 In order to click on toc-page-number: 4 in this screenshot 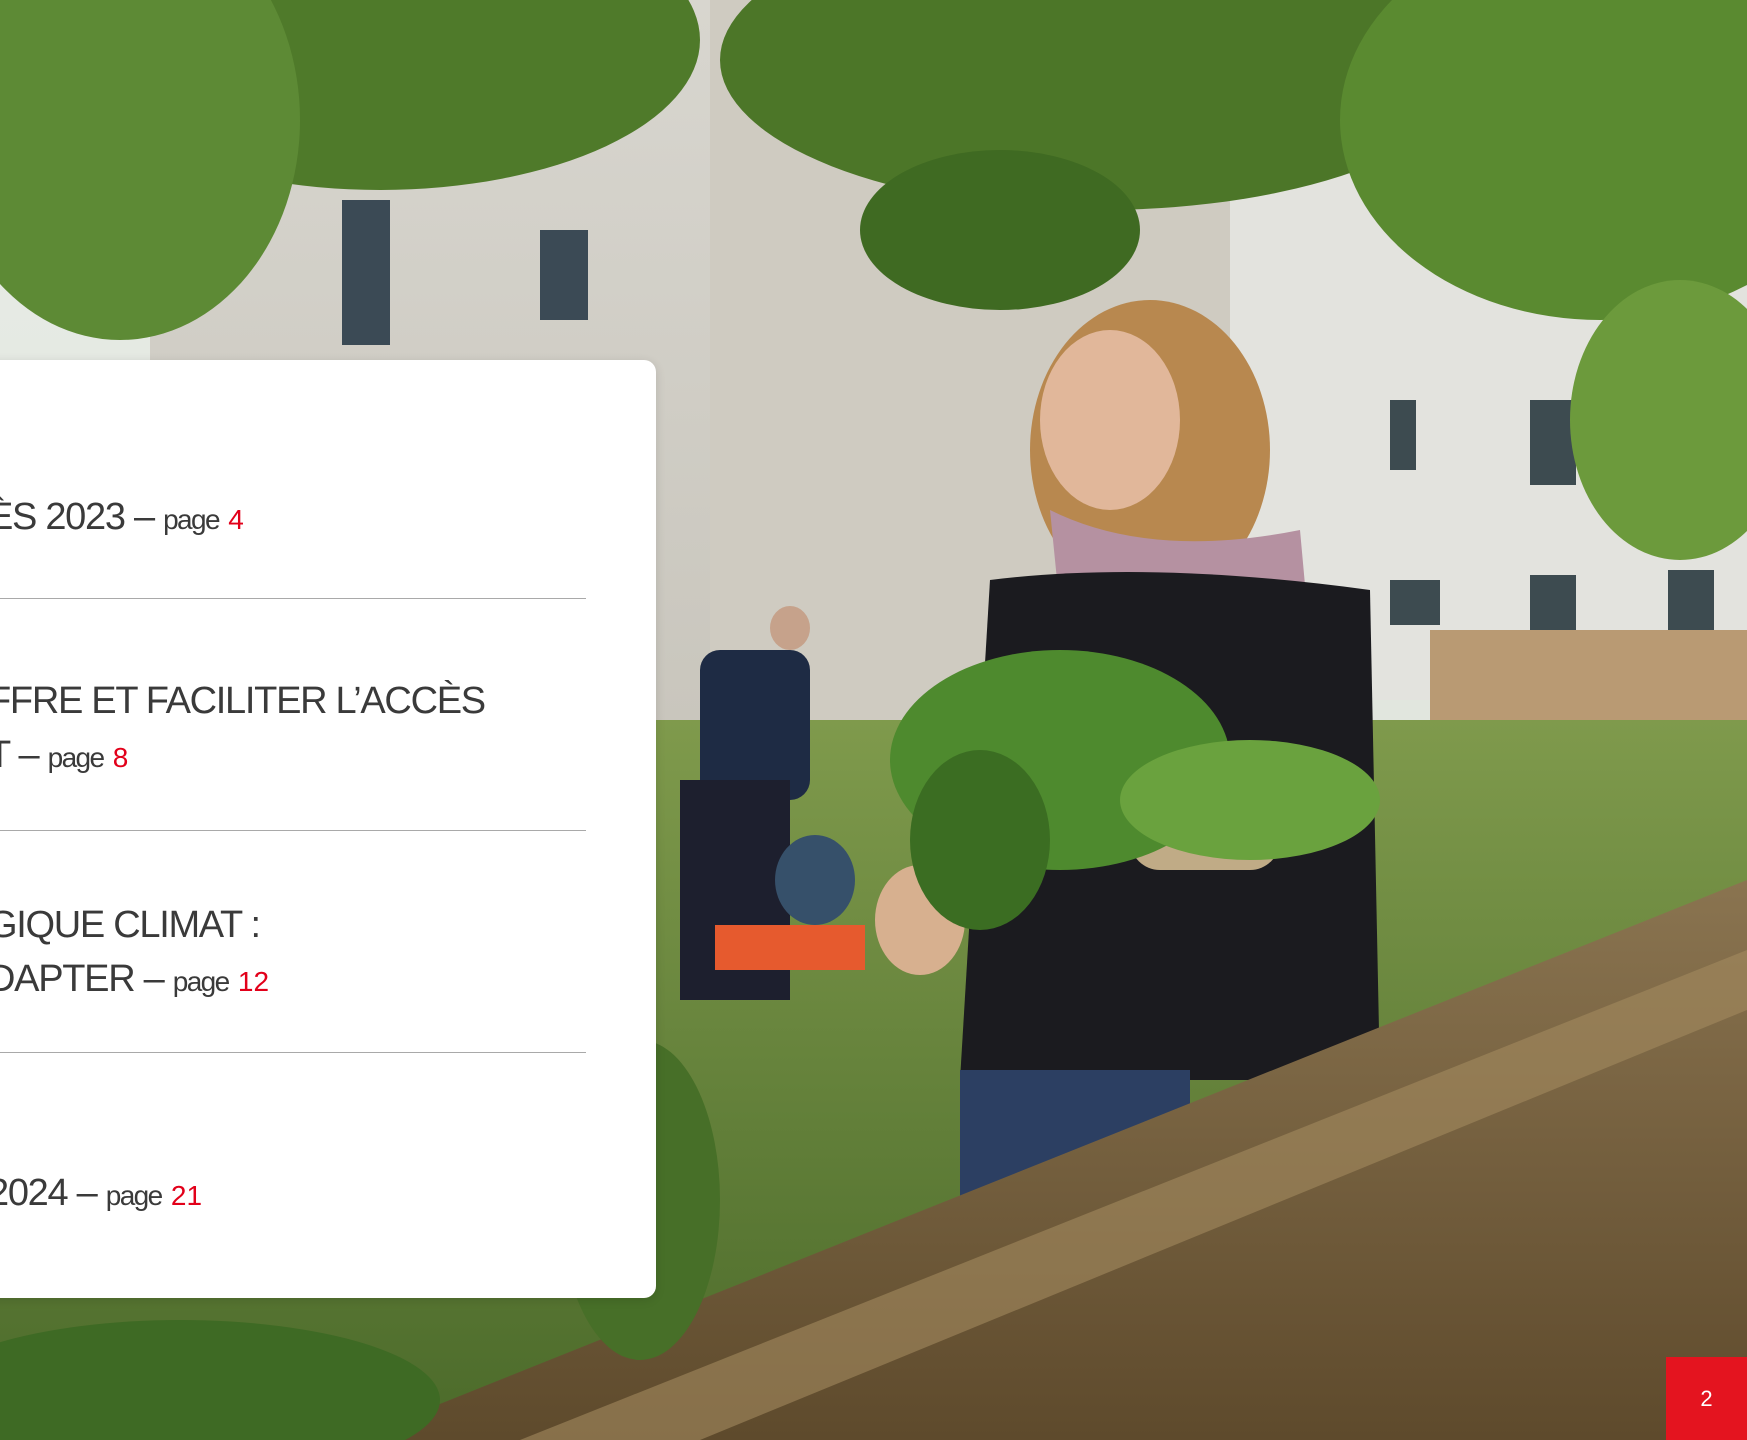, I will do `click(236, 519)`.